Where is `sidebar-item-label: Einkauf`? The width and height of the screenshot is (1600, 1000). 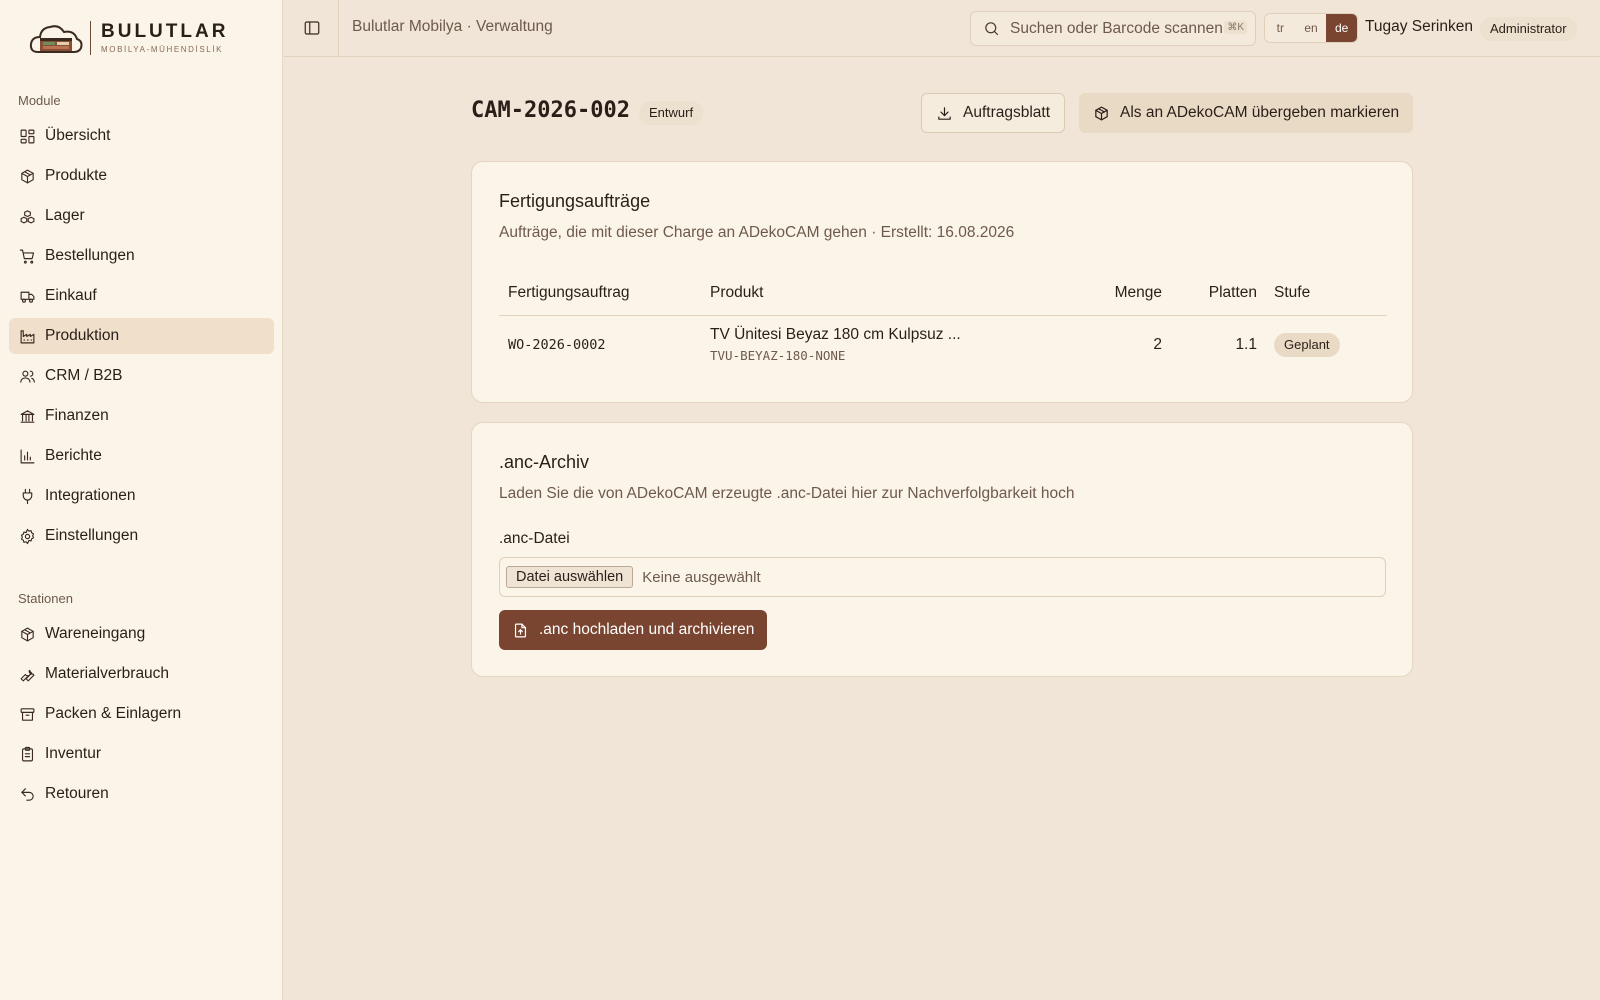 sidebar-item-label: Einkauf is located at coordinates (71, 295).